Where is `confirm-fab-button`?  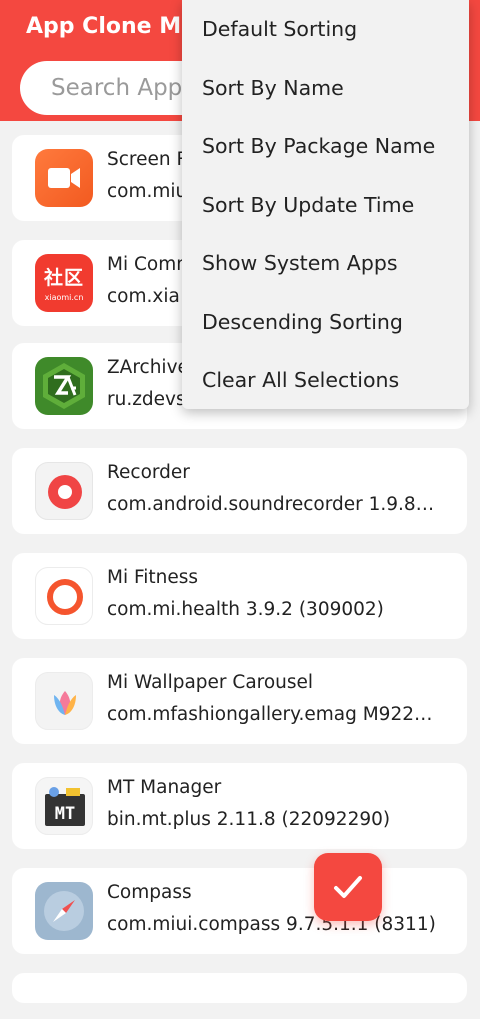
confirm-fab-button is located at coordinates (348, 887).